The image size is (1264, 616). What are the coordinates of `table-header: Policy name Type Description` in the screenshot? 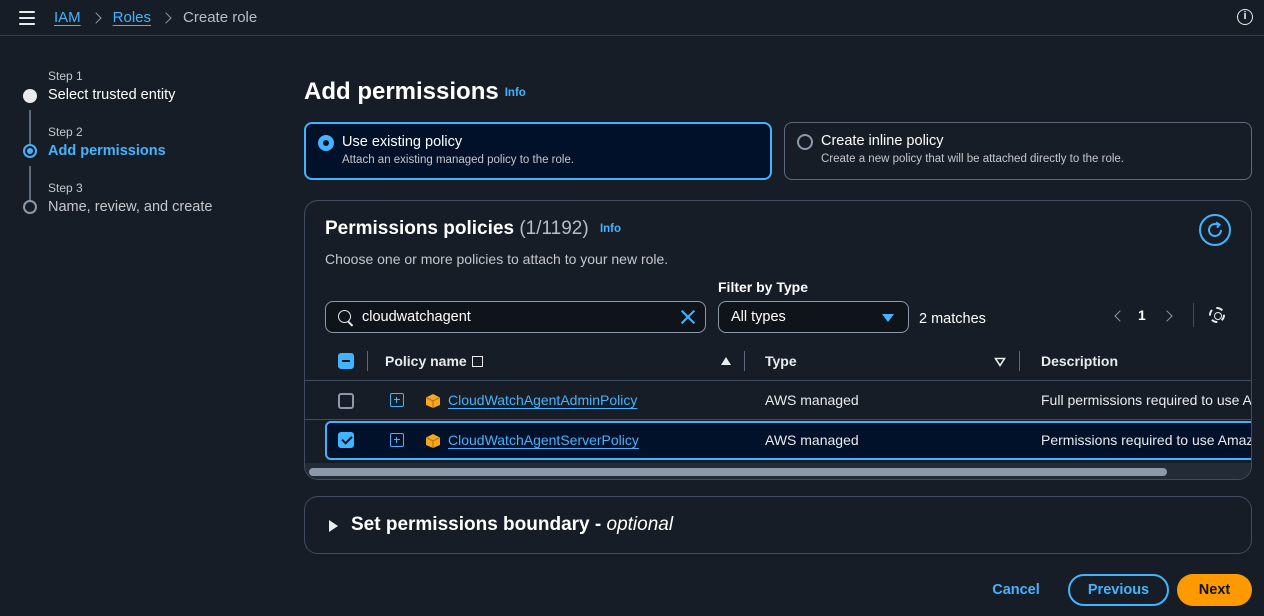 It's located at (778, 362).